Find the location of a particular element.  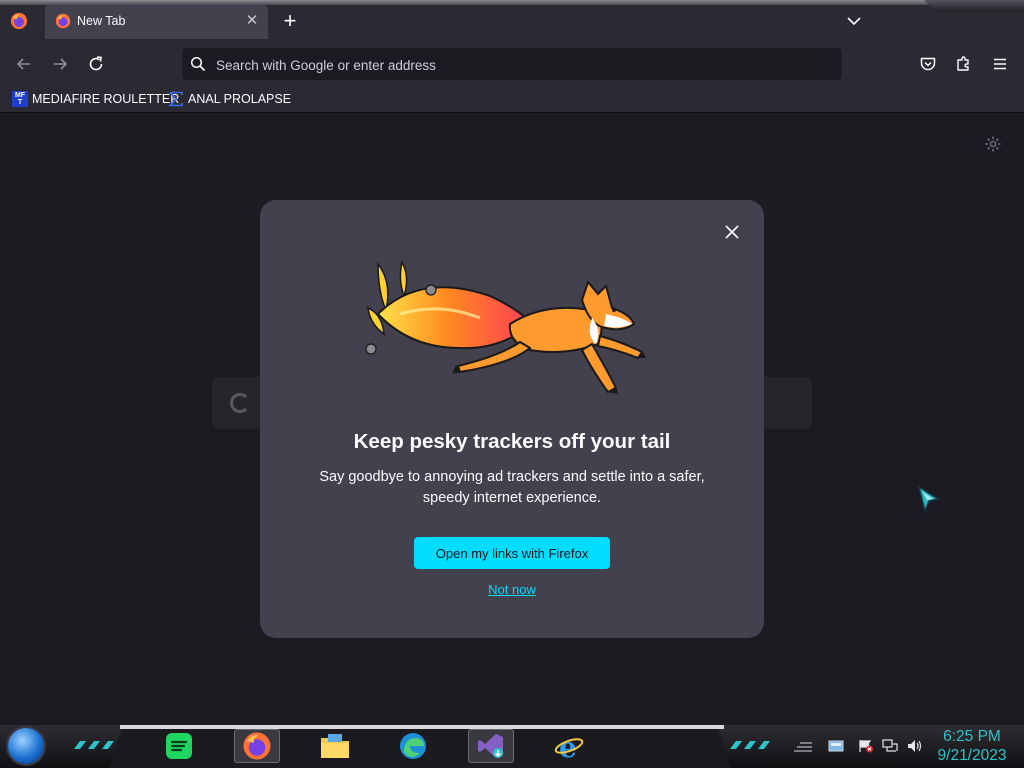

extensions-icon is located at coordinates (964, 64).